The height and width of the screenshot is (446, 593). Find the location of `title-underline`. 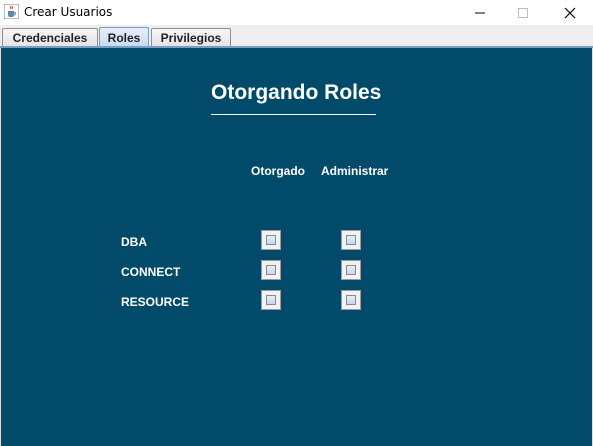

title-underline is located at coordinates (293, 114).